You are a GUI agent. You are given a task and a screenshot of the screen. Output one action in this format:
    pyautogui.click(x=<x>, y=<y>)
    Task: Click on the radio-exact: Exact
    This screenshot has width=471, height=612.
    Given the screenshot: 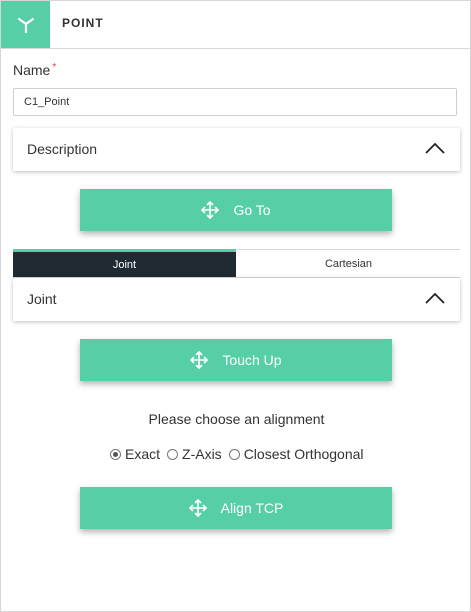 What is the action you would take?
    pyautogui.click(x=135, y=454)
    